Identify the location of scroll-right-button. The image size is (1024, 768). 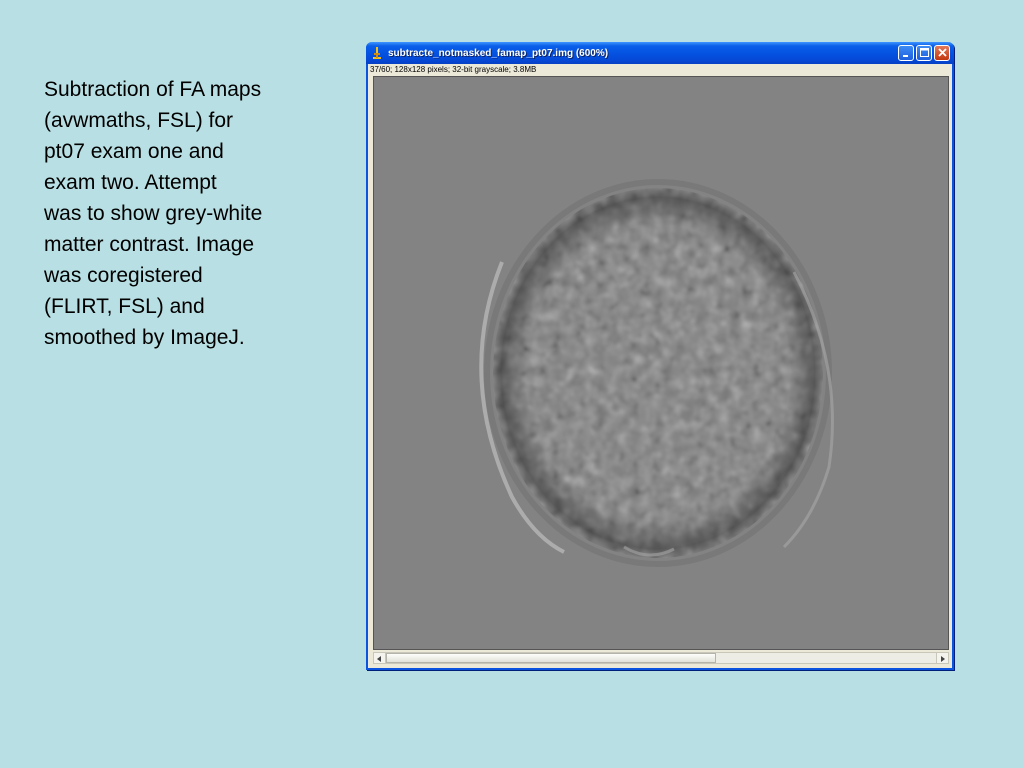
(942, 658).